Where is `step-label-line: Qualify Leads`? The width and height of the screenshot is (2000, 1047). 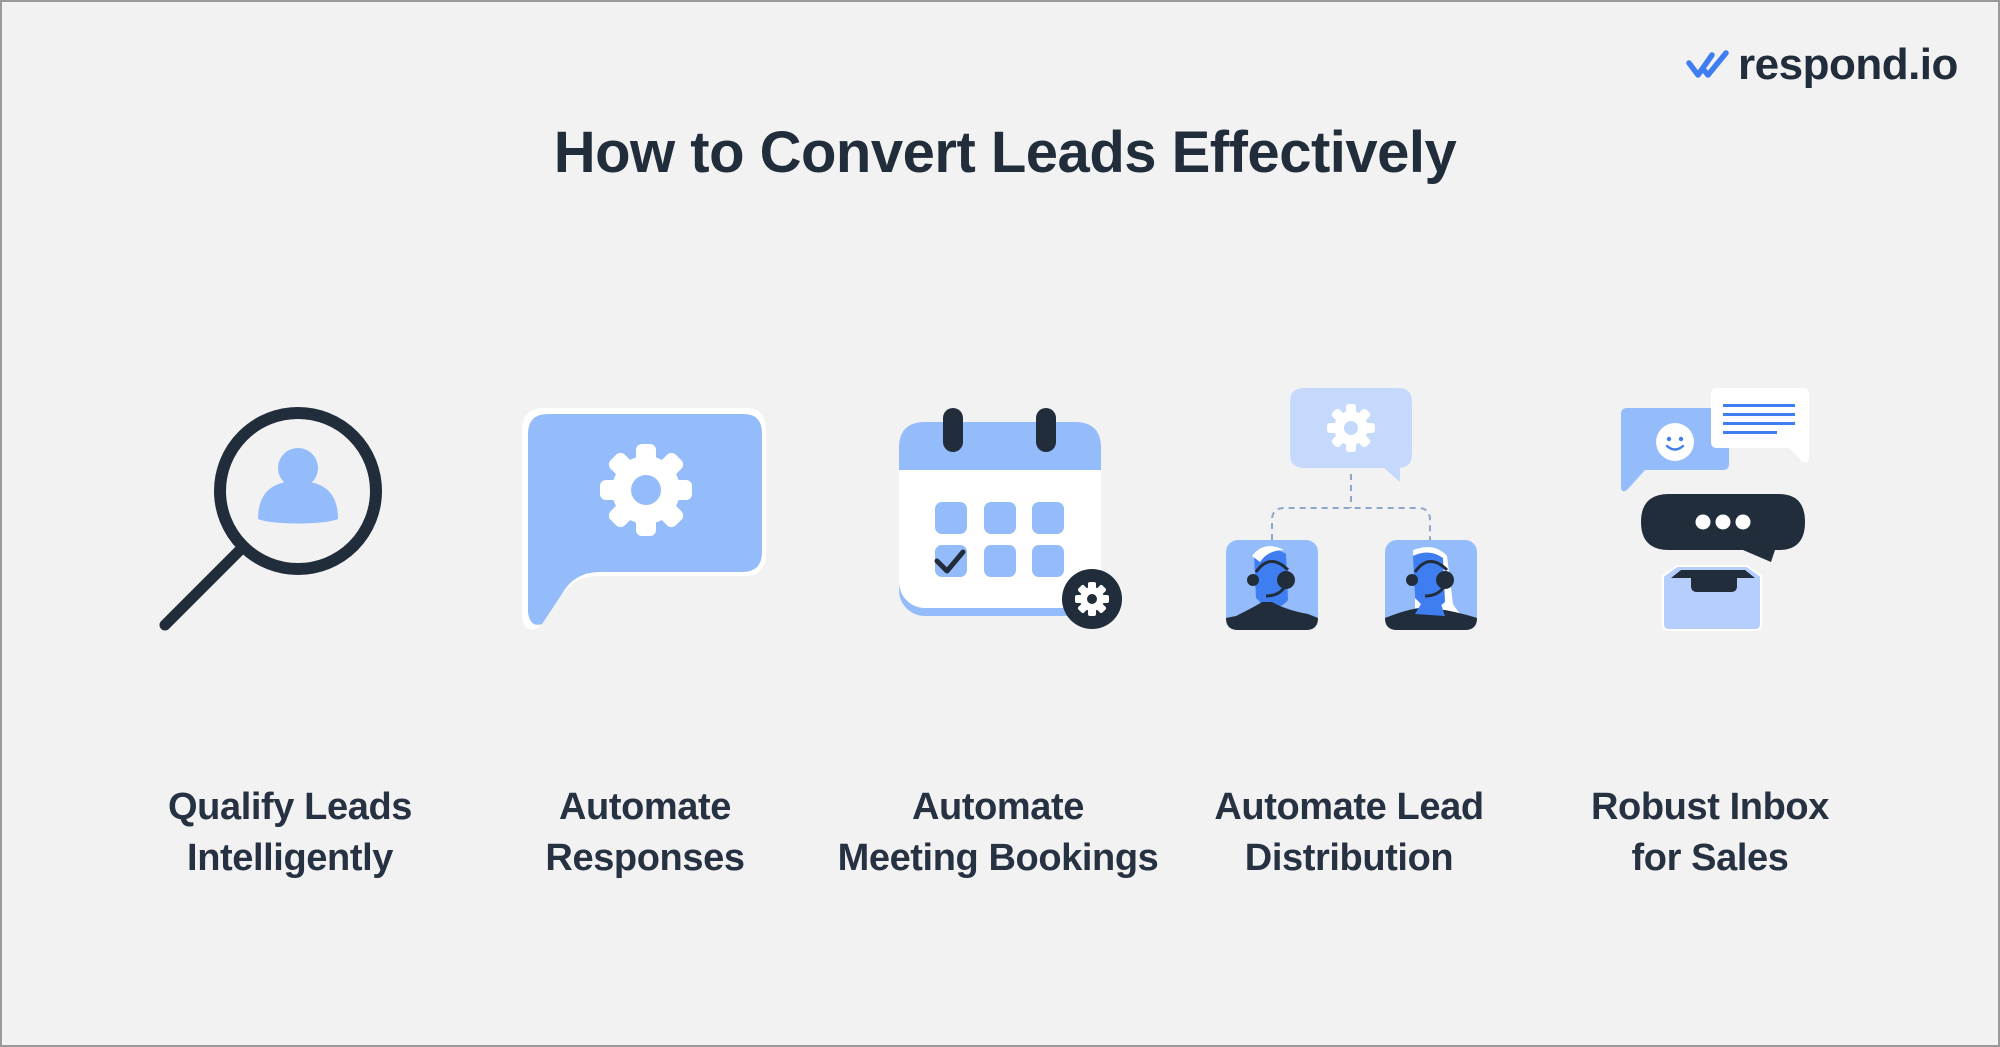 step-label-line: Qualify Leads is located at coordinates (290, 807).